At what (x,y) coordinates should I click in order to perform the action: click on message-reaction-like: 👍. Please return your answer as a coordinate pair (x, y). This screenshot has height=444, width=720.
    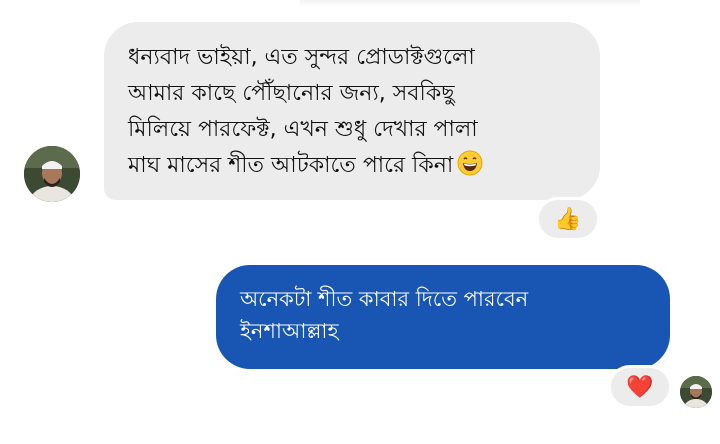
    Looking at the image, I should click on (568, 219).